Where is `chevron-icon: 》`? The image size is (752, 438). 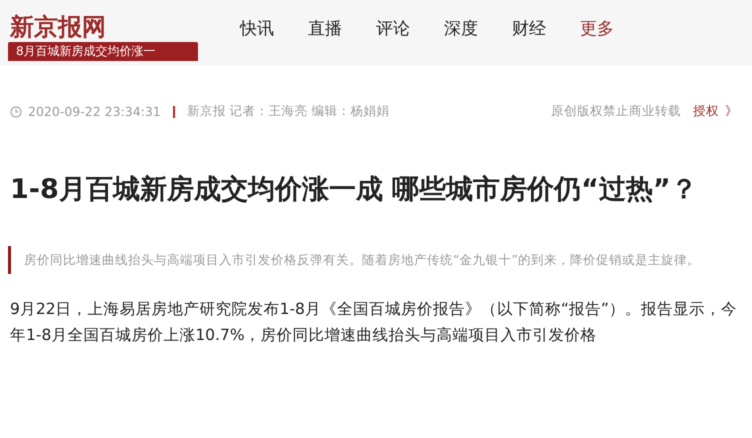 chevron-icon: 》 is located at coordinates (731, 111).